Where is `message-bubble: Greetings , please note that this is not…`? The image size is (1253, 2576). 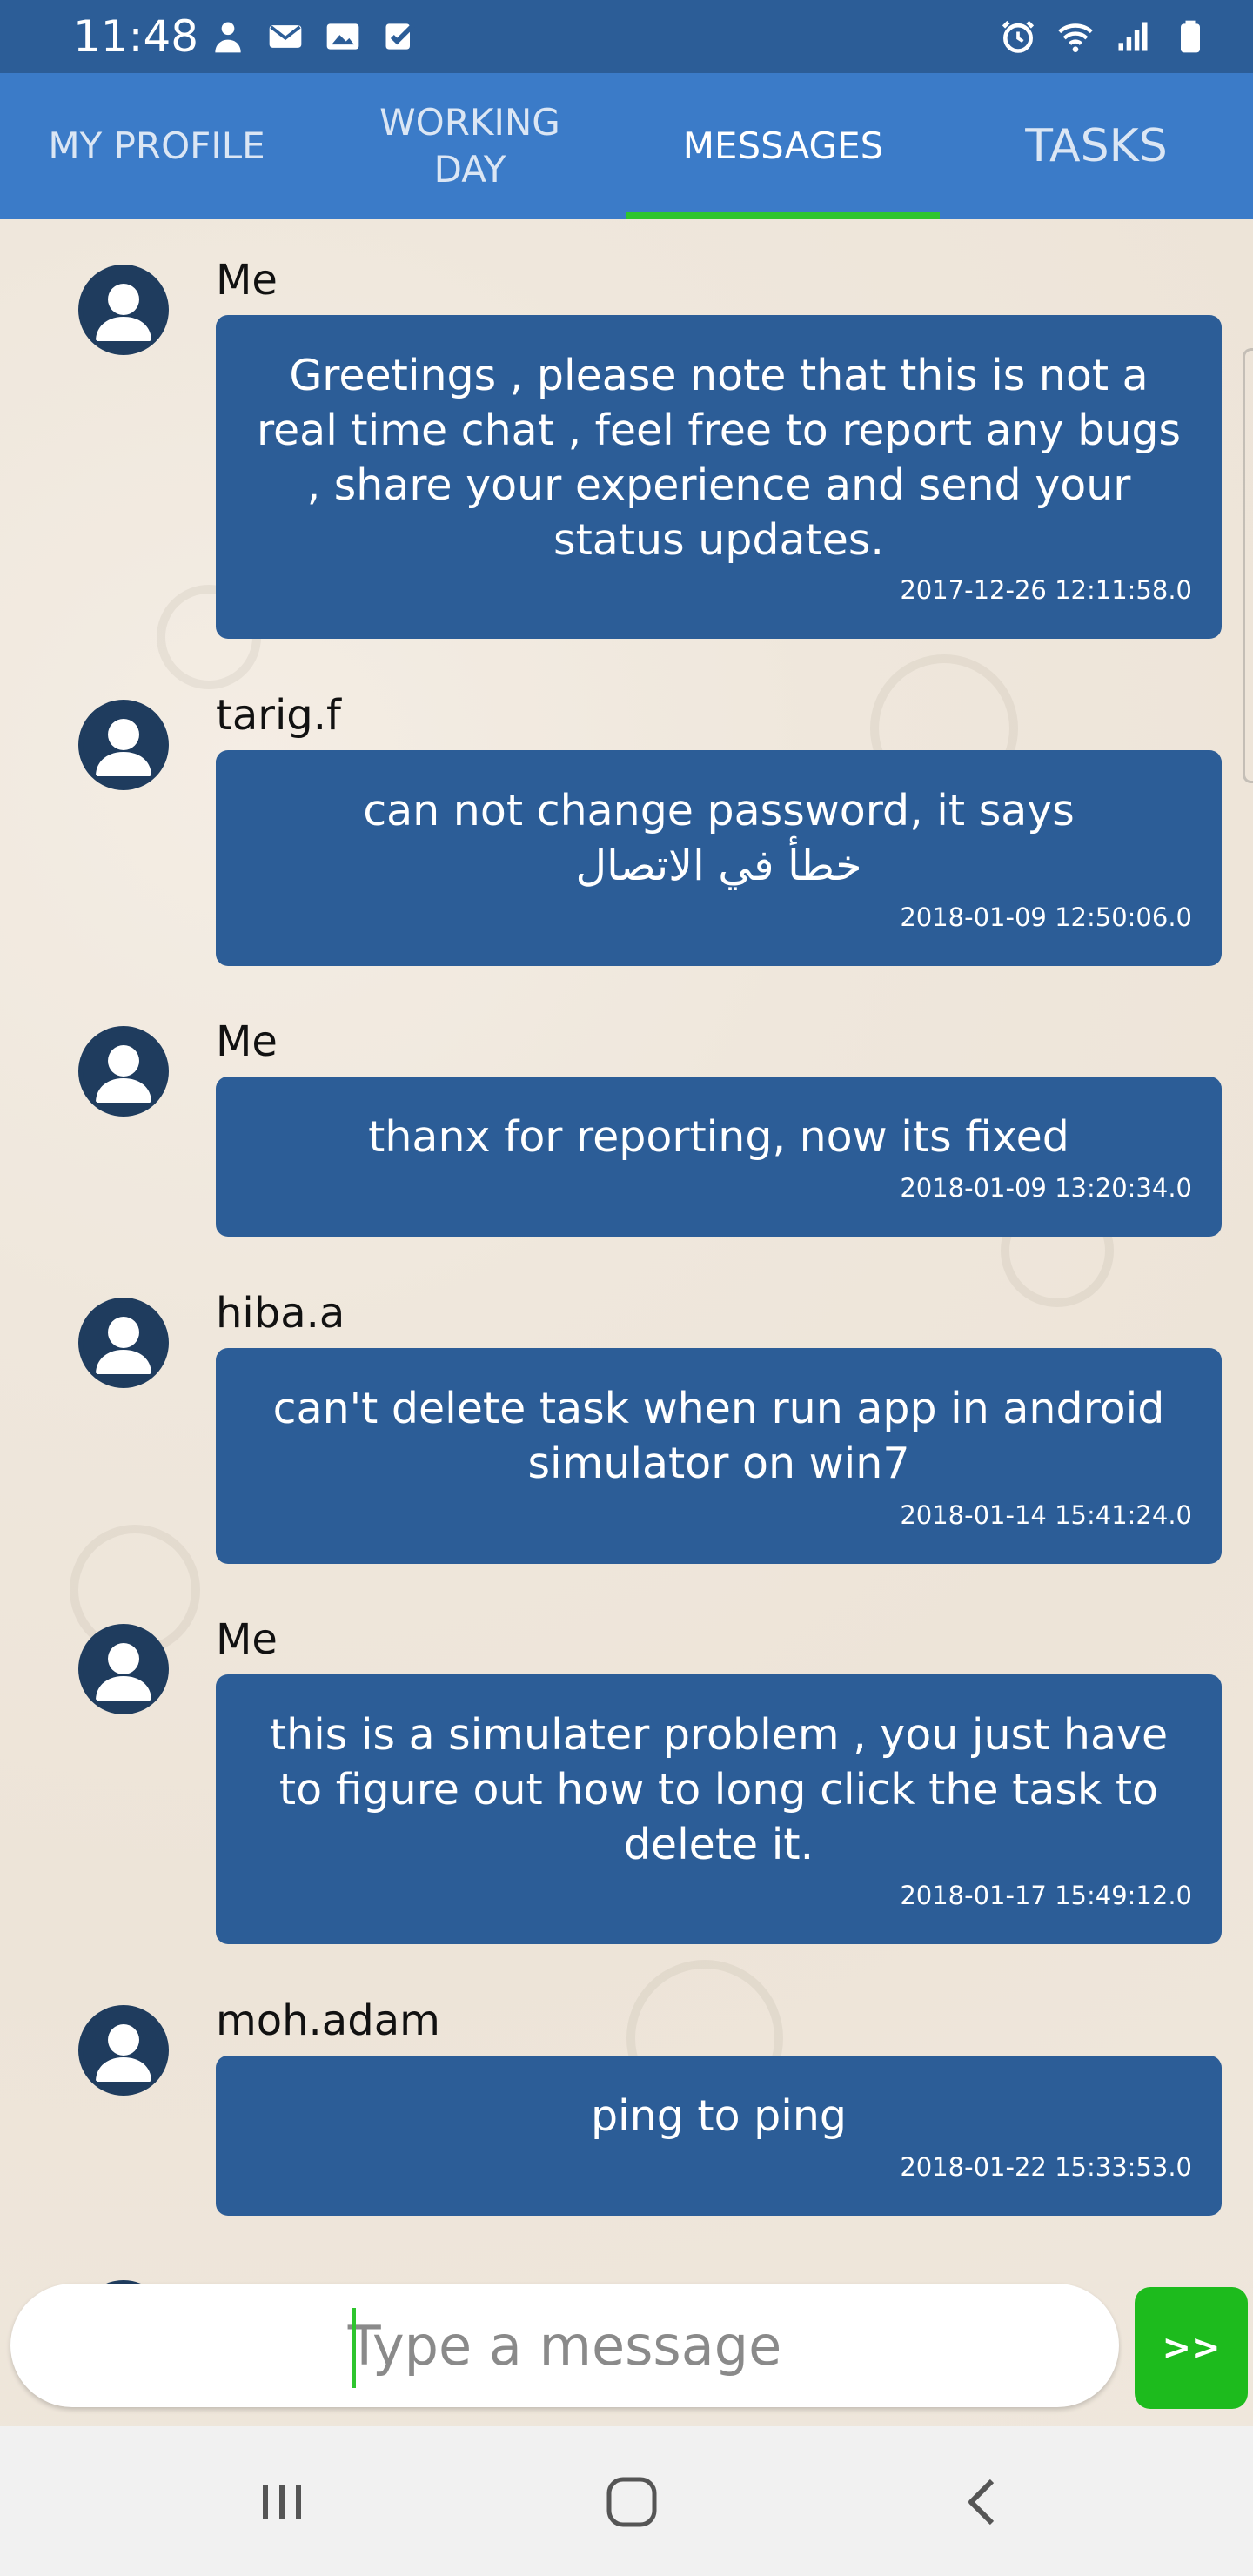 message-bubble: Greetings , please note that this is not… is located at coordinates (719, 477).